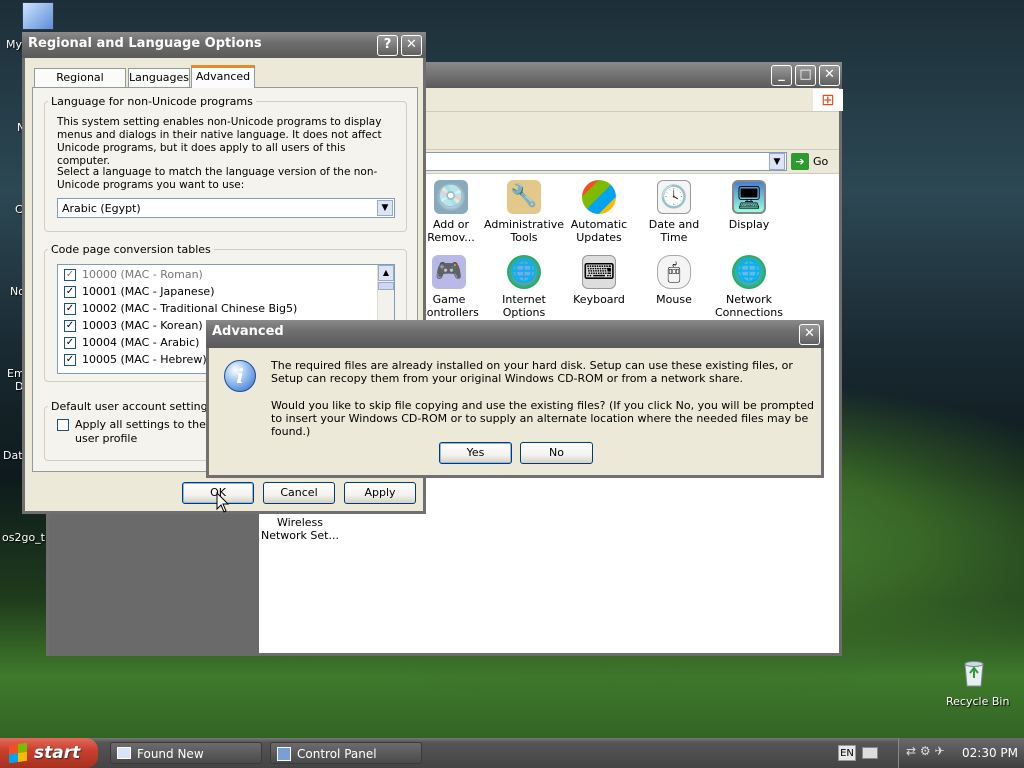 This screenshot has width=1024, height=768. Describe the element at coordinates (451, 197) in the screenshot. I see `add-remove-programs-icon: 💿` at that location.